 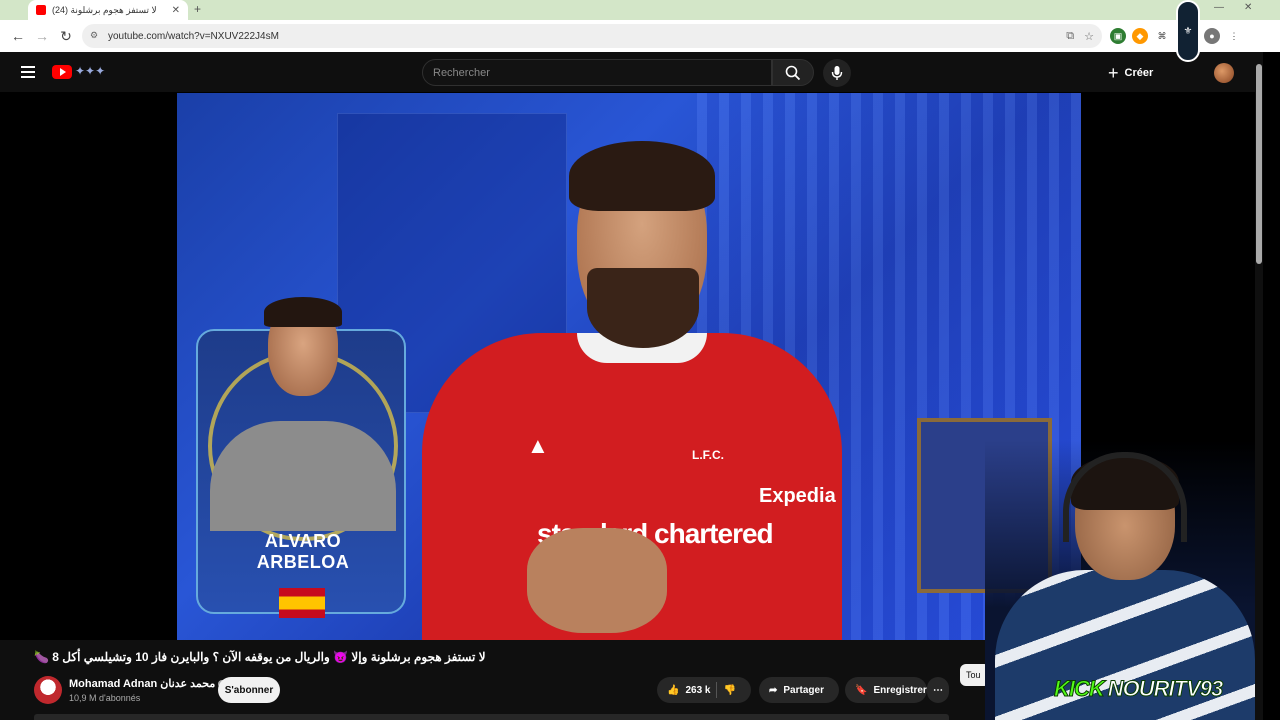 I want to click on minimize-icon: —, so click(x=1219, y=7).